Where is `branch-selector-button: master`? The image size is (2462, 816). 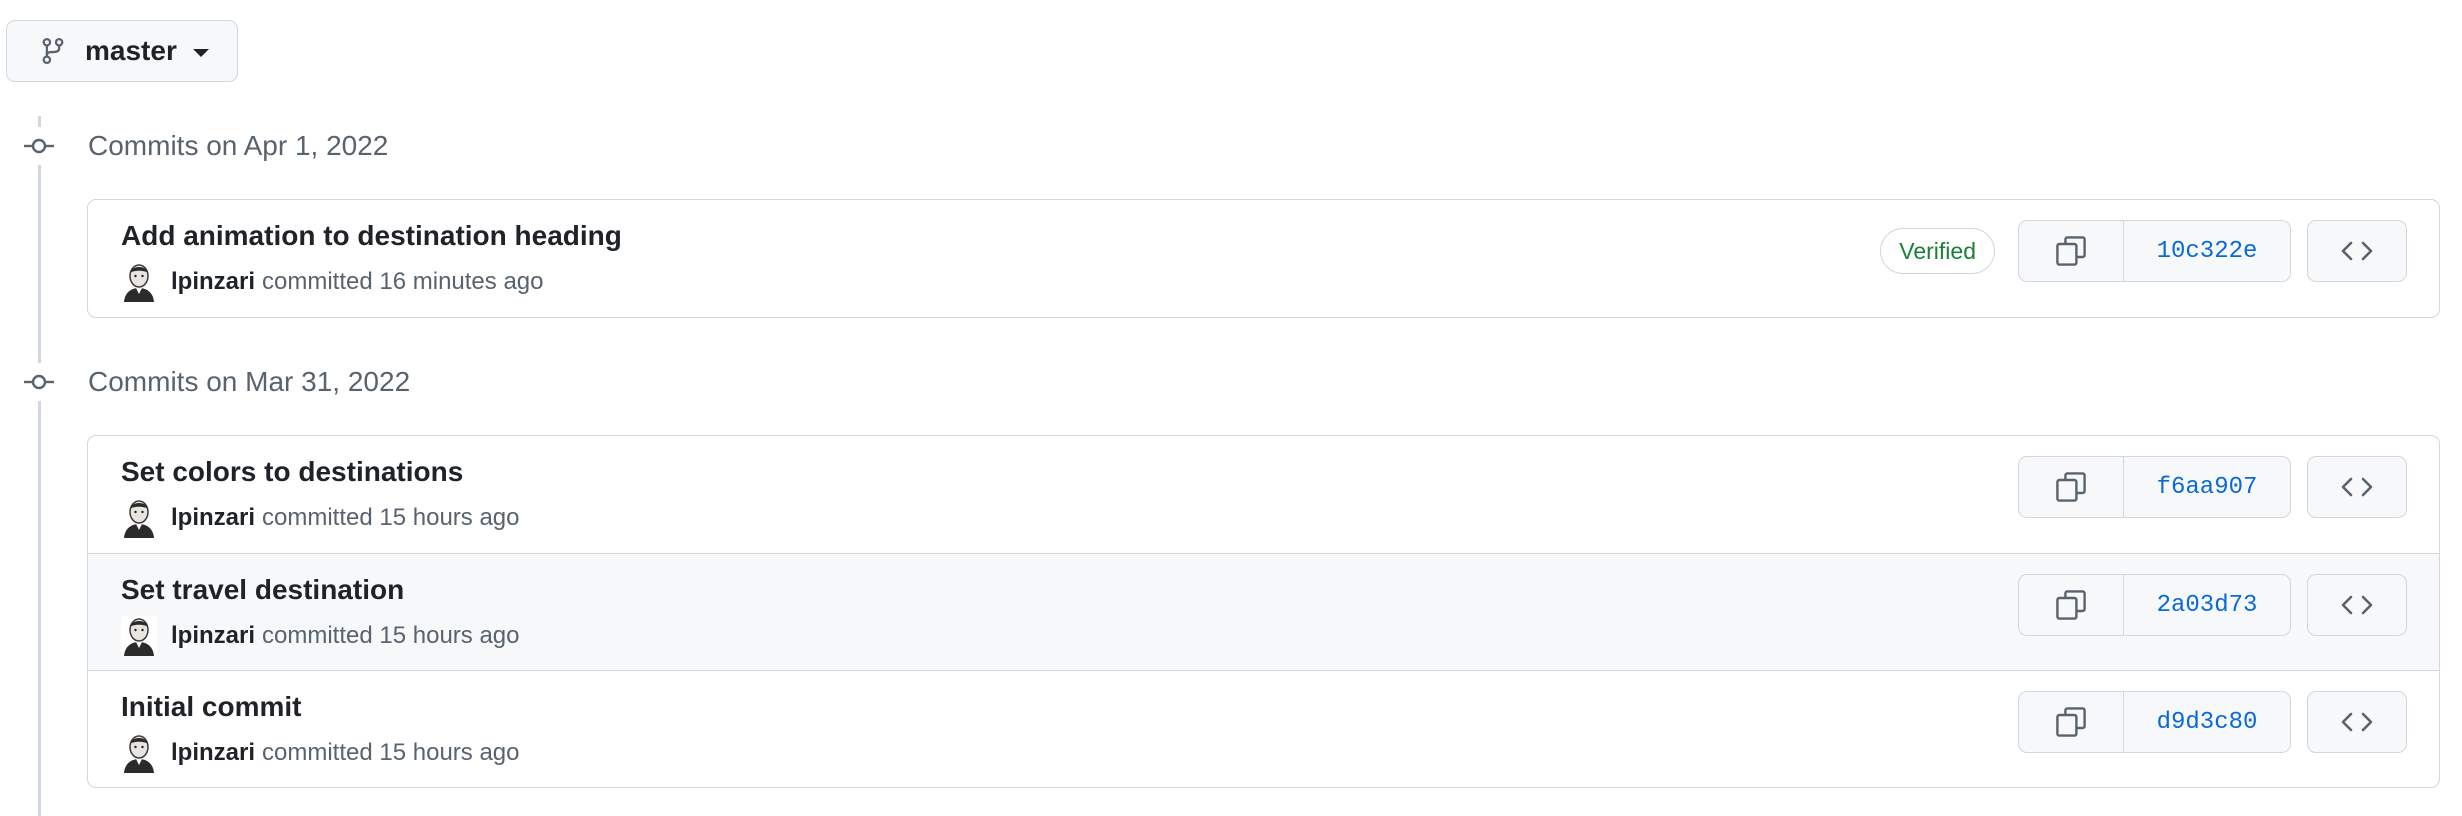 branch-selector-button: master is located at coordinates (122, 51).